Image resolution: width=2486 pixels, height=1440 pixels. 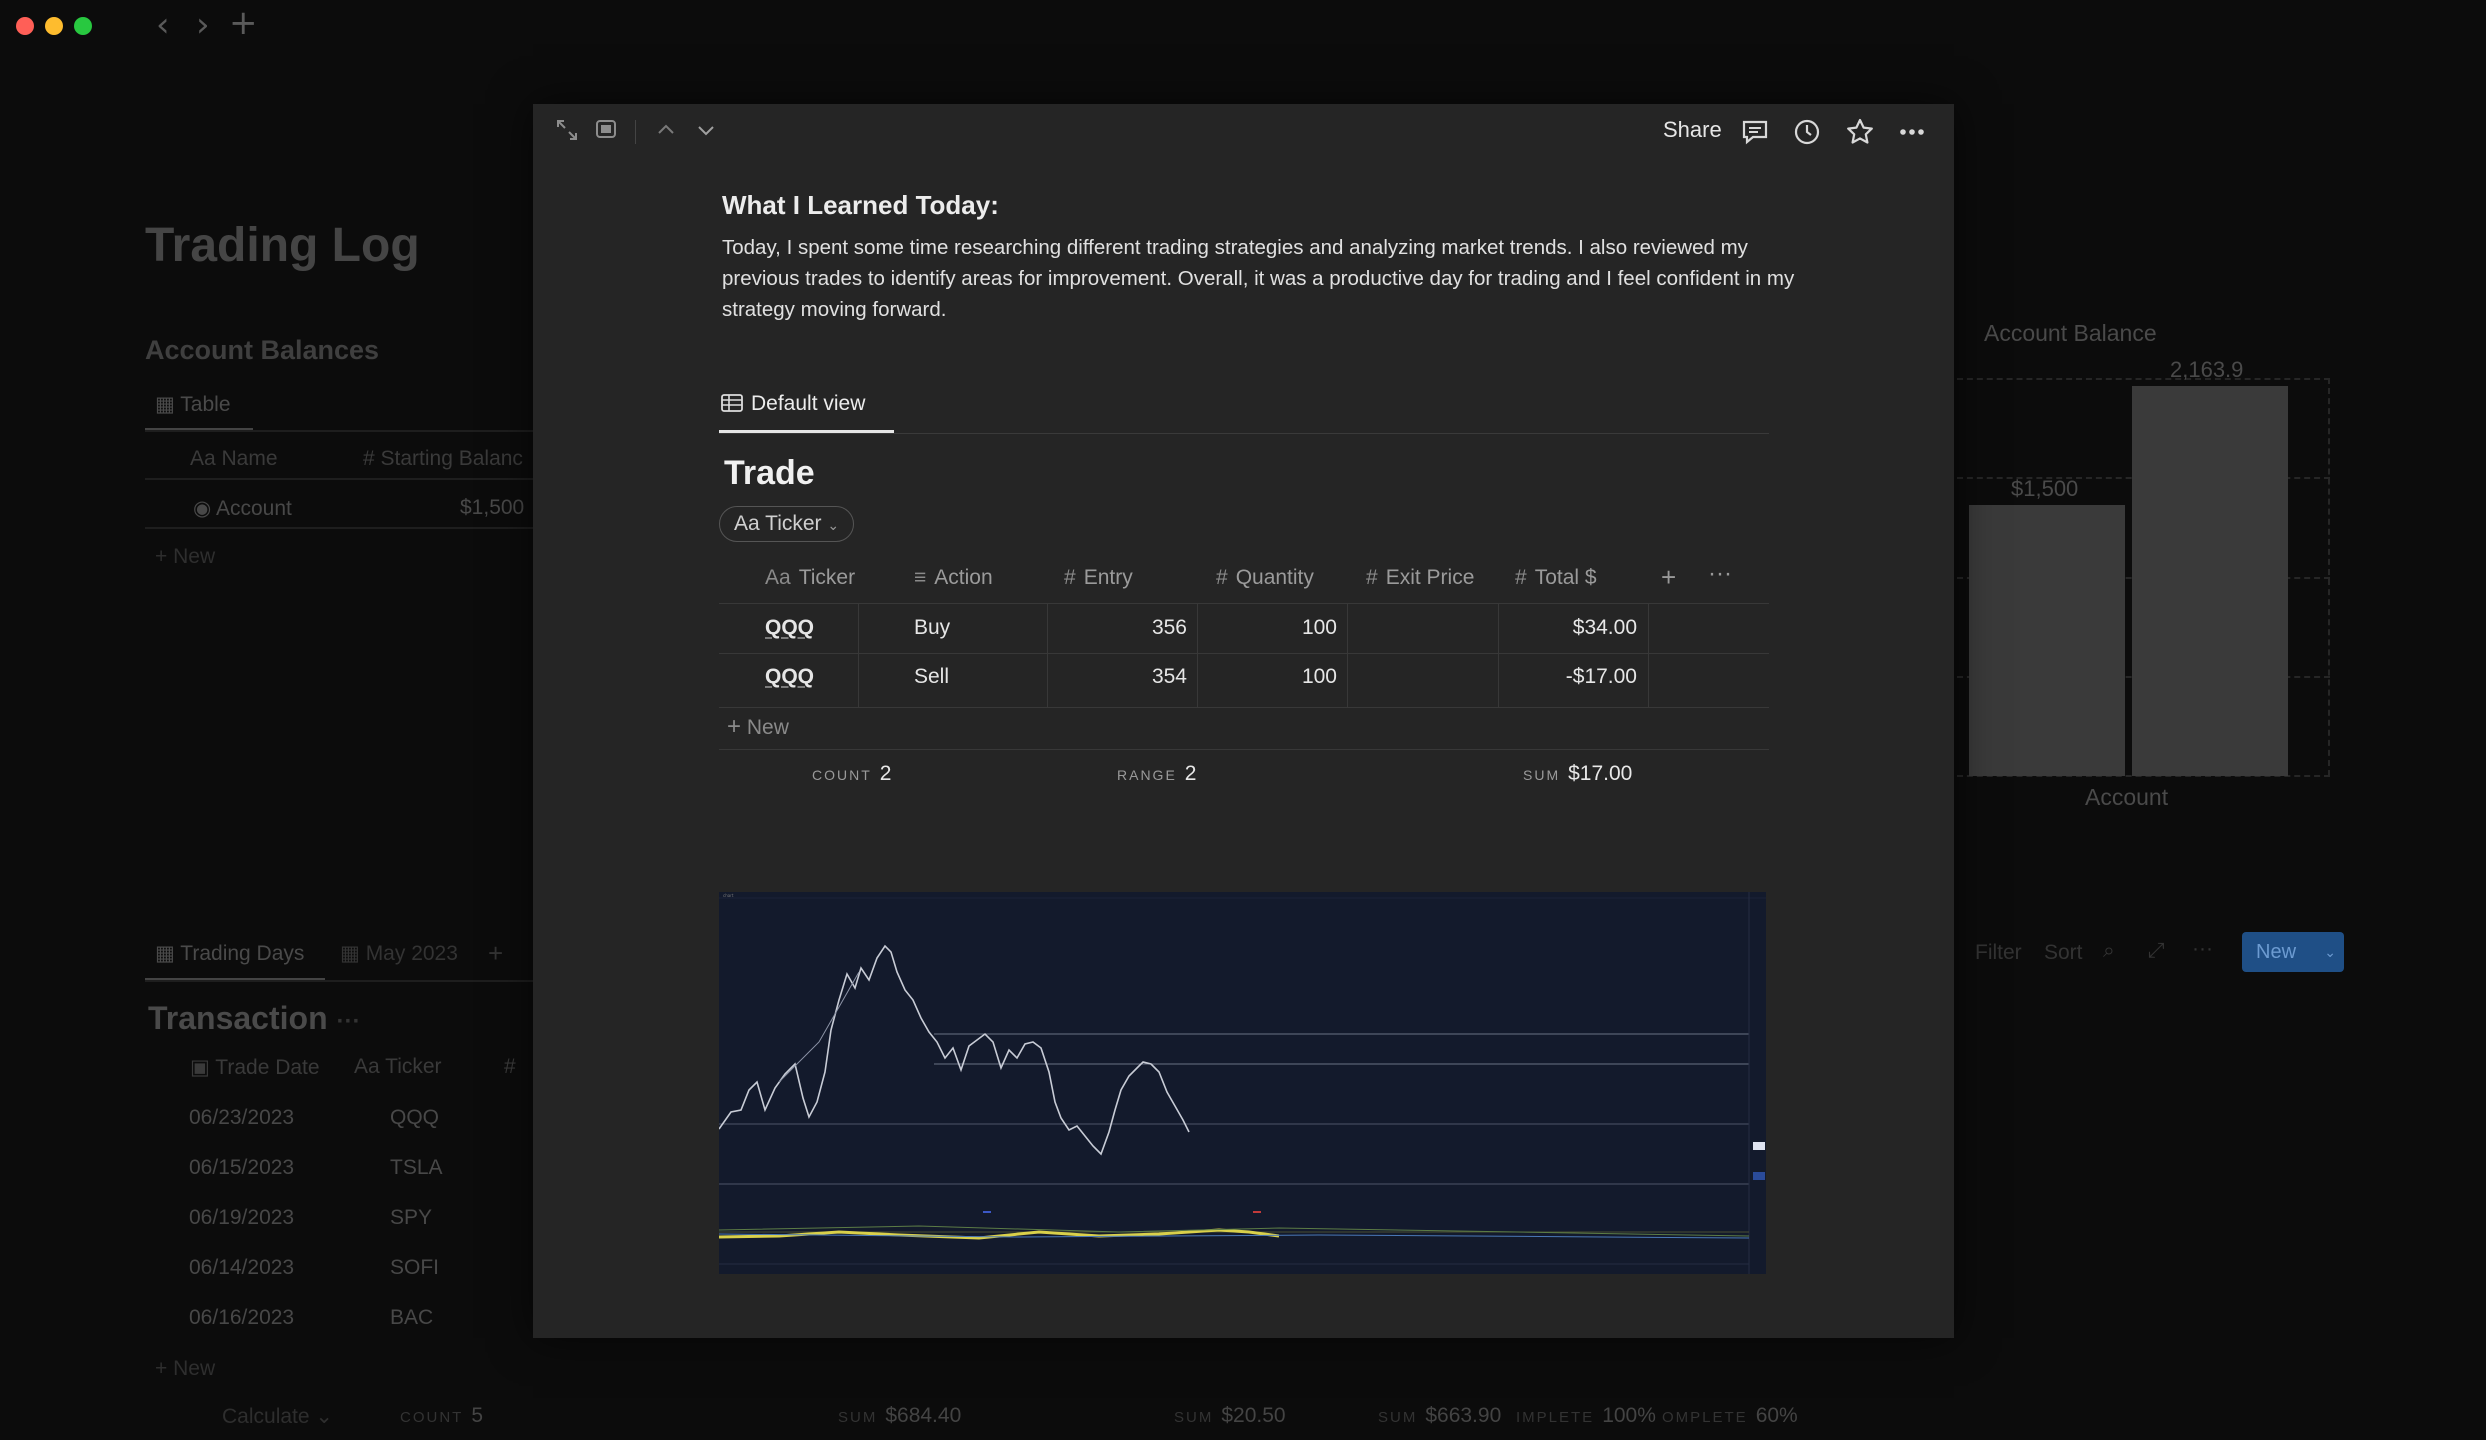 What do you see at coordinates (25, 26) in the screenshot?
I see `close-window-button` at bounding box center [25, 26].